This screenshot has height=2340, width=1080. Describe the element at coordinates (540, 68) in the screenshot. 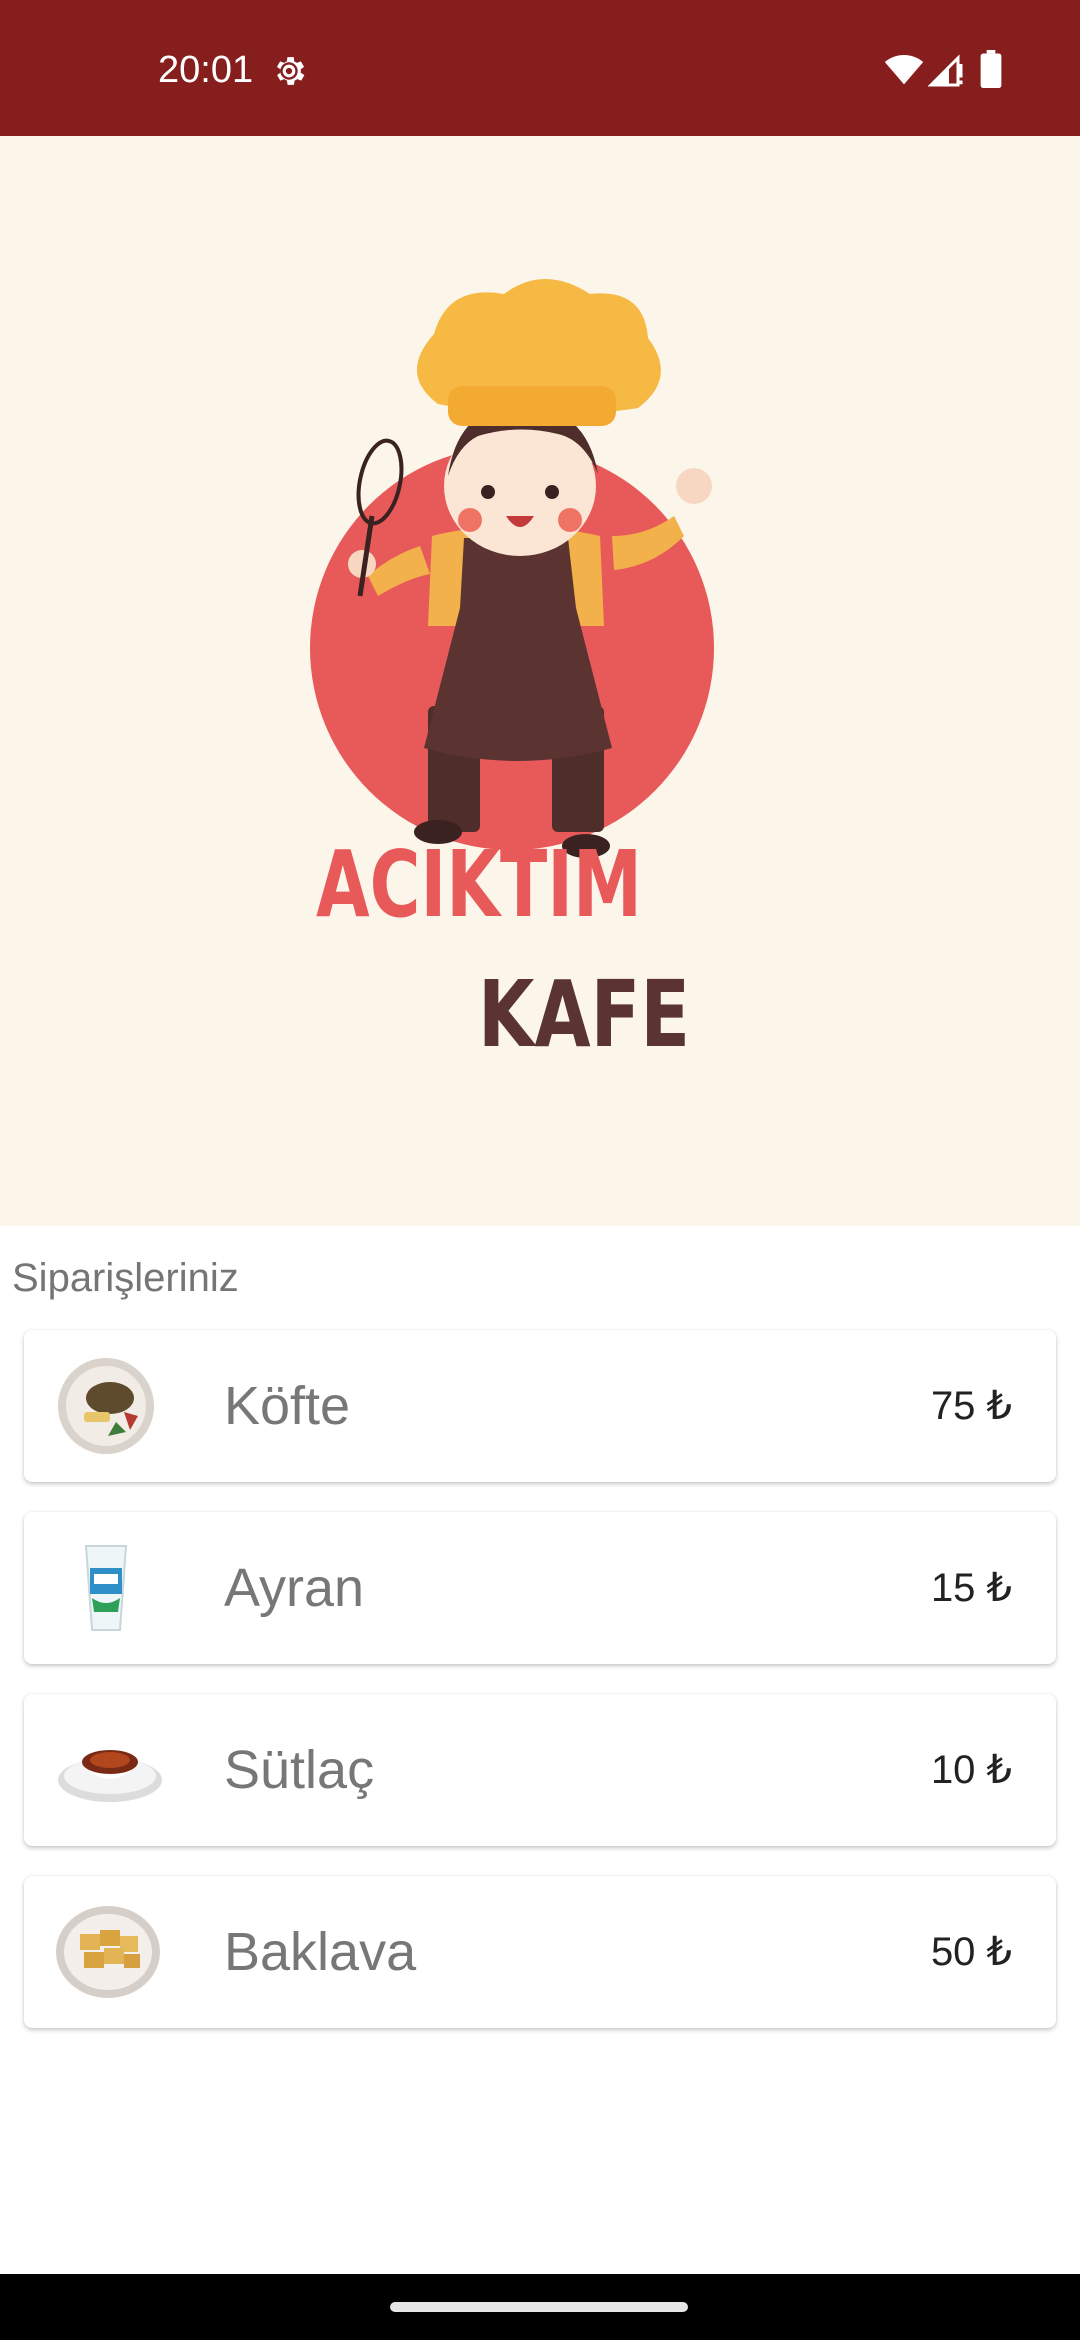

I see `status-bar: 20:01` at that location.